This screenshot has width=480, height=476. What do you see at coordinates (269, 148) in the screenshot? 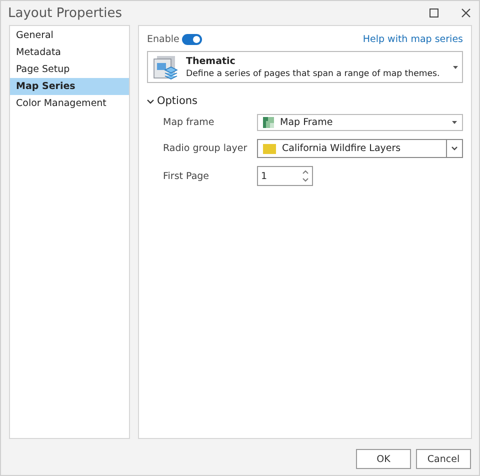
I see `layer-icon` at bounding box center [269, 148].